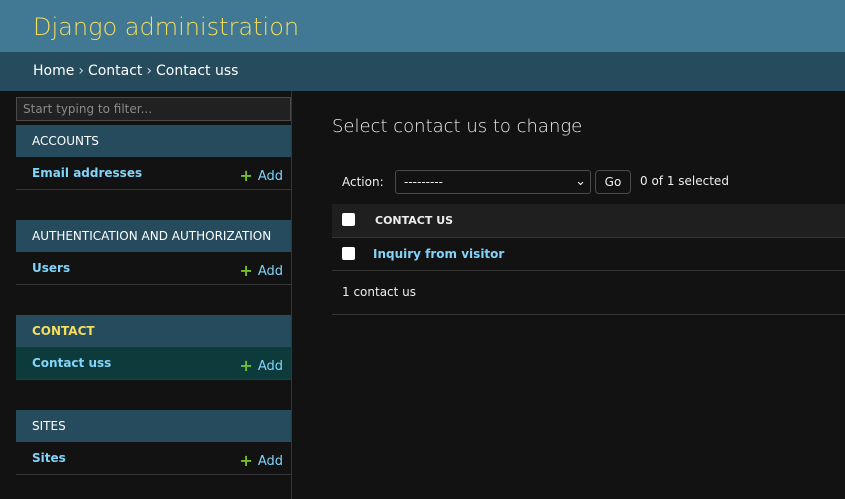 The image size is (845, 499). I want to click on sidebar-link-sites: Sites, so click(49, 458).